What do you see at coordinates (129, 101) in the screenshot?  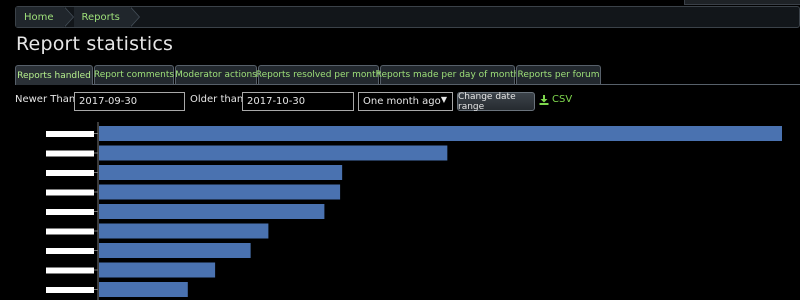 I see `newer-than-input` at bounding box center [129, 101].